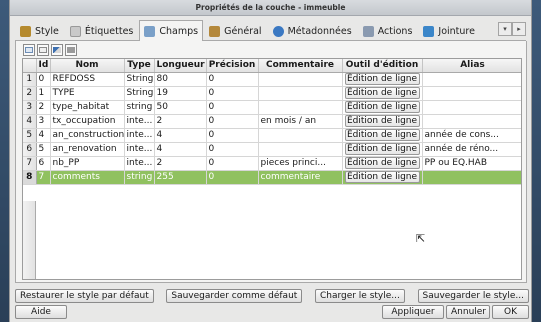 The width and height of the screenshot is (541, 322). What do you see at coordinates (30, 121) in the screenshot?
I see `row-number: 4` at bounding box center [30, 121].